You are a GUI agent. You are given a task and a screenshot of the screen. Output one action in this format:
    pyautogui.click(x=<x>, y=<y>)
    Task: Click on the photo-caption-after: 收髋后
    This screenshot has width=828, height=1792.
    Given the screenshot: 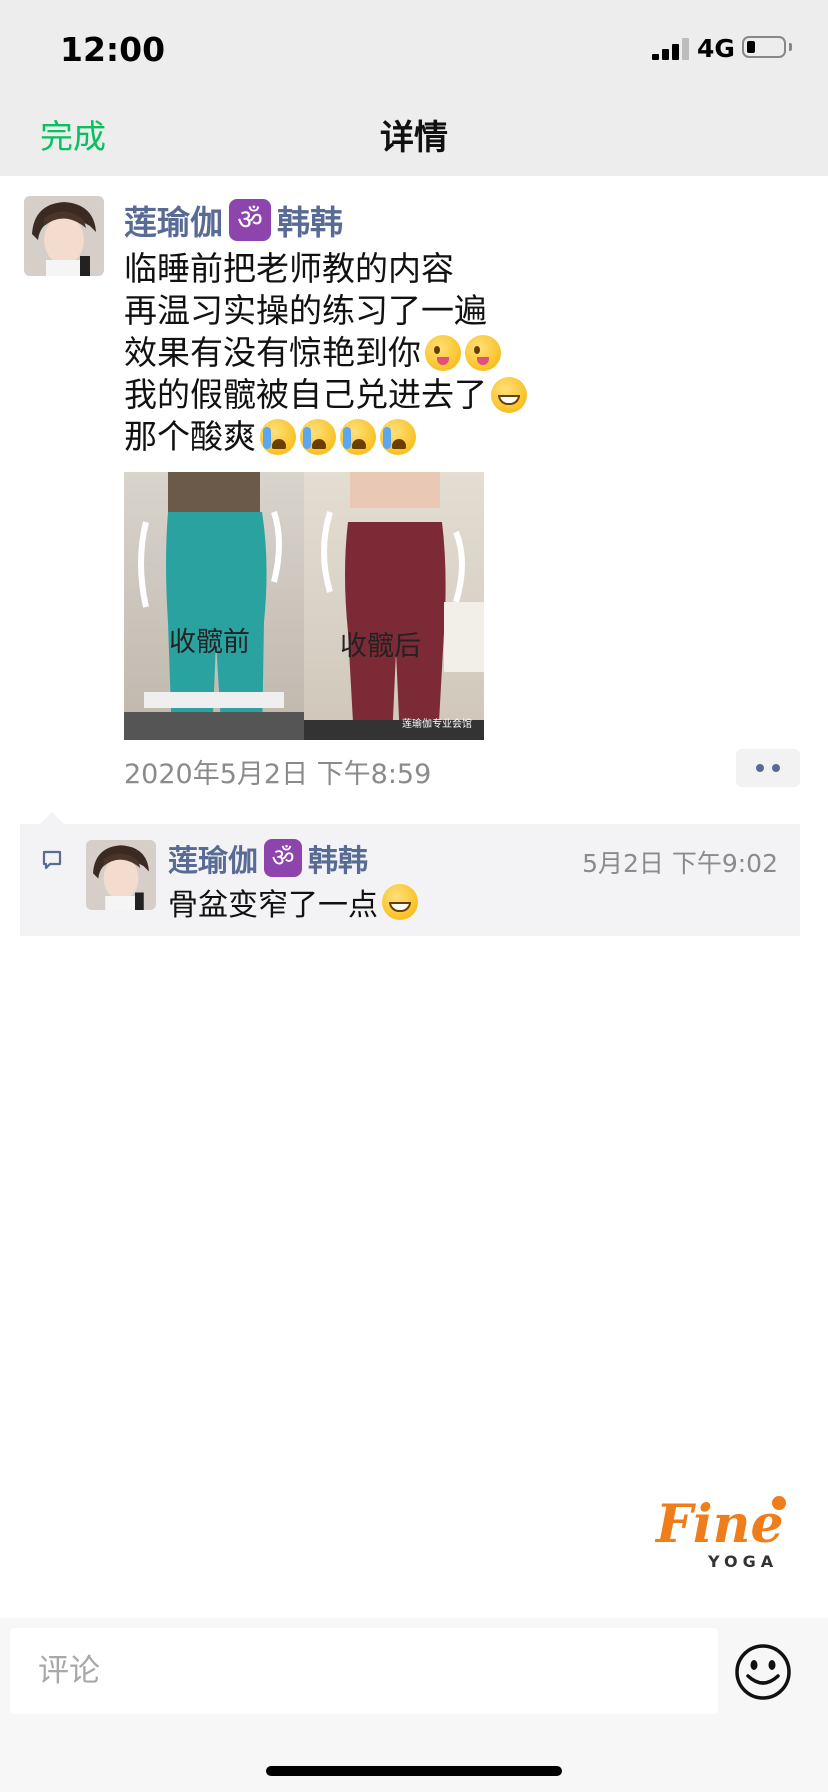 What is the action you would take?
    pyautogui.click(x=380, y=646)
    